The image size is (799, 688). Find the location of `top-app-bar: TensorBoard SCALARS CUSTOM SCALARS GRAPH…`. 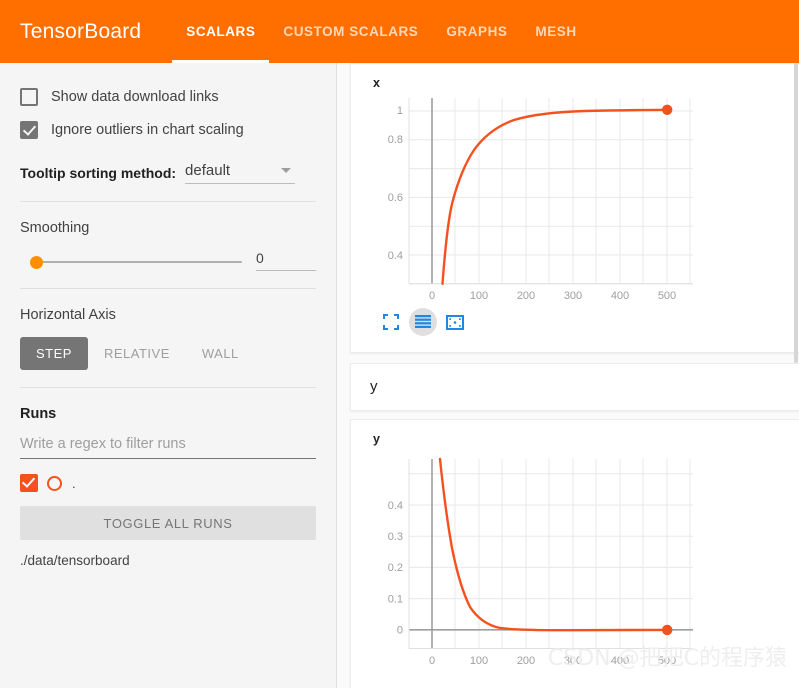

top-app-bar: TensorBoard SCALARS CUSTOM SCALARS GRAPH… is located at coordinates (399, 31).